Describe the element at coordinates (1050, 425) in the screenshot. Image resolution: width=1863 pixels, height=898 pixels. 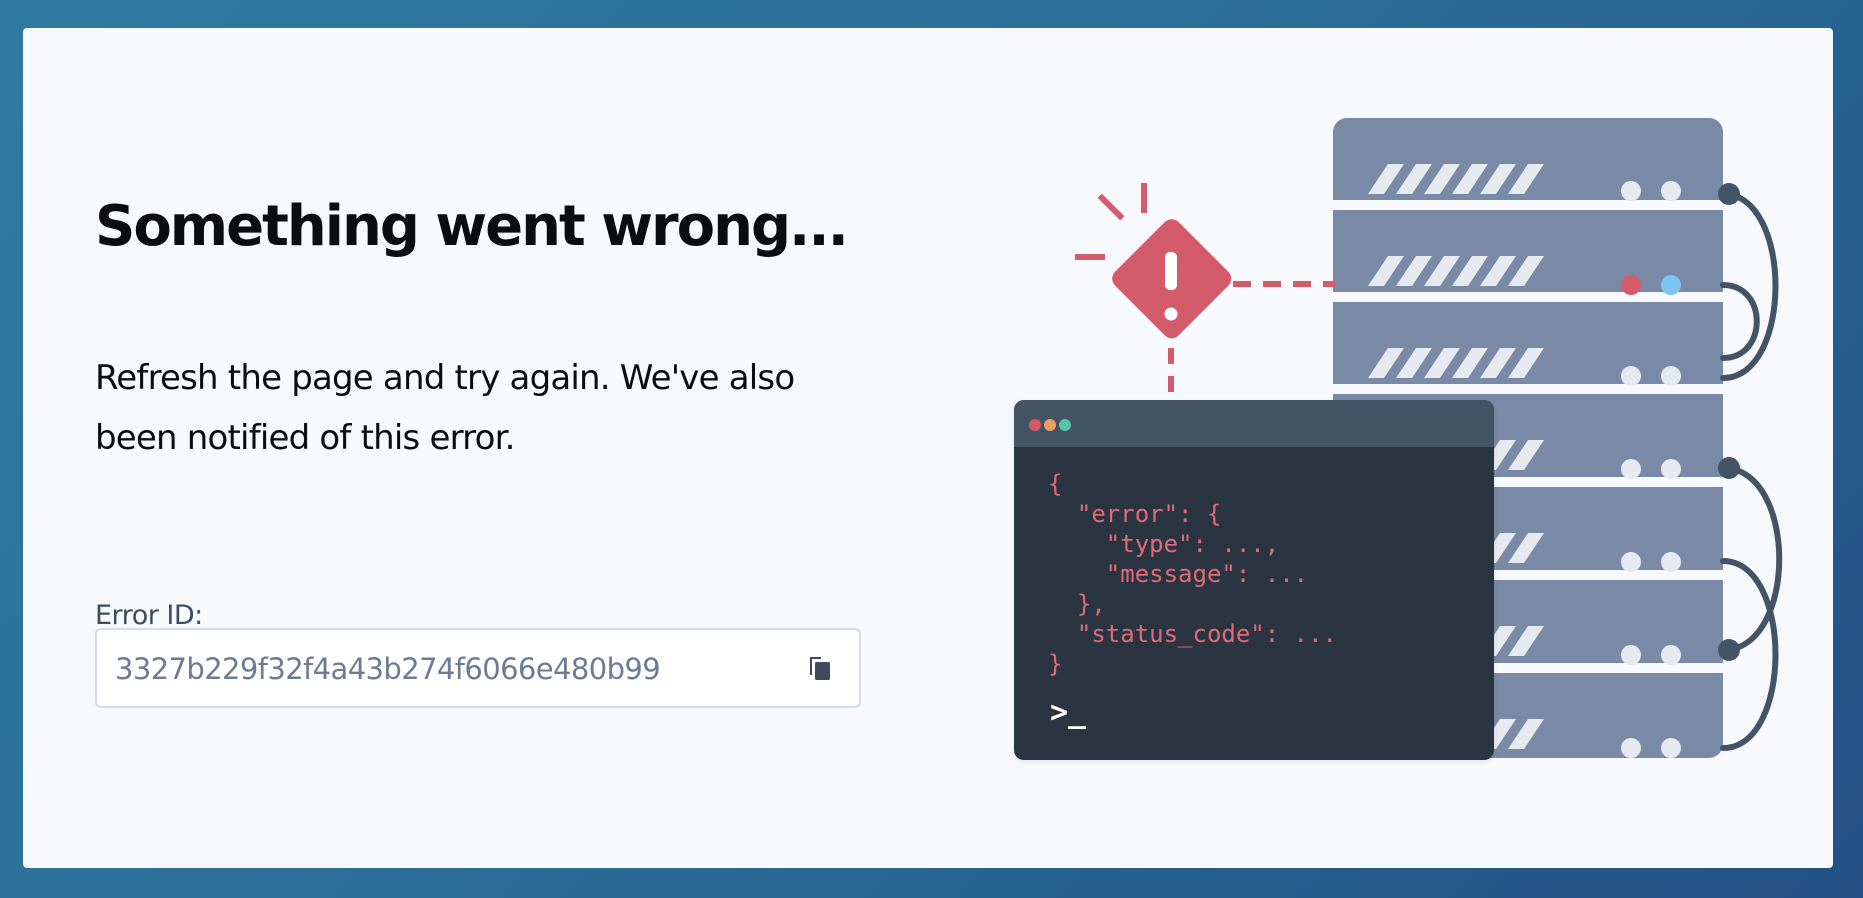
I see `window-minimize-dot` at that location.